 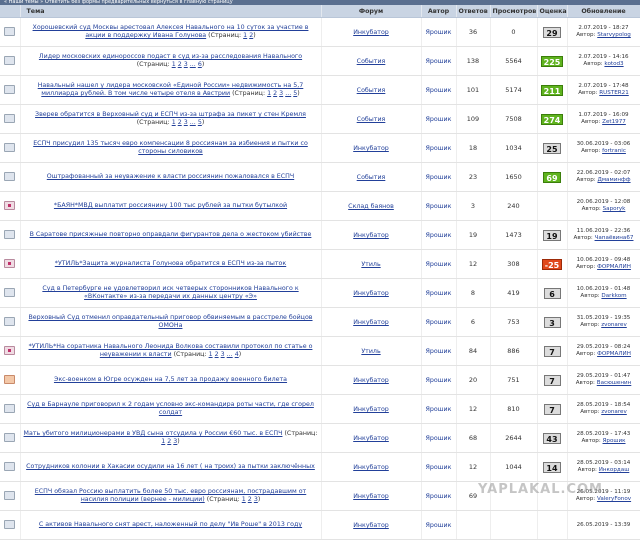 What do you see at coordinates (552, 11) in the screenshot?
I see `rating-column-header: Оценка` at bounding box center [552, 11].